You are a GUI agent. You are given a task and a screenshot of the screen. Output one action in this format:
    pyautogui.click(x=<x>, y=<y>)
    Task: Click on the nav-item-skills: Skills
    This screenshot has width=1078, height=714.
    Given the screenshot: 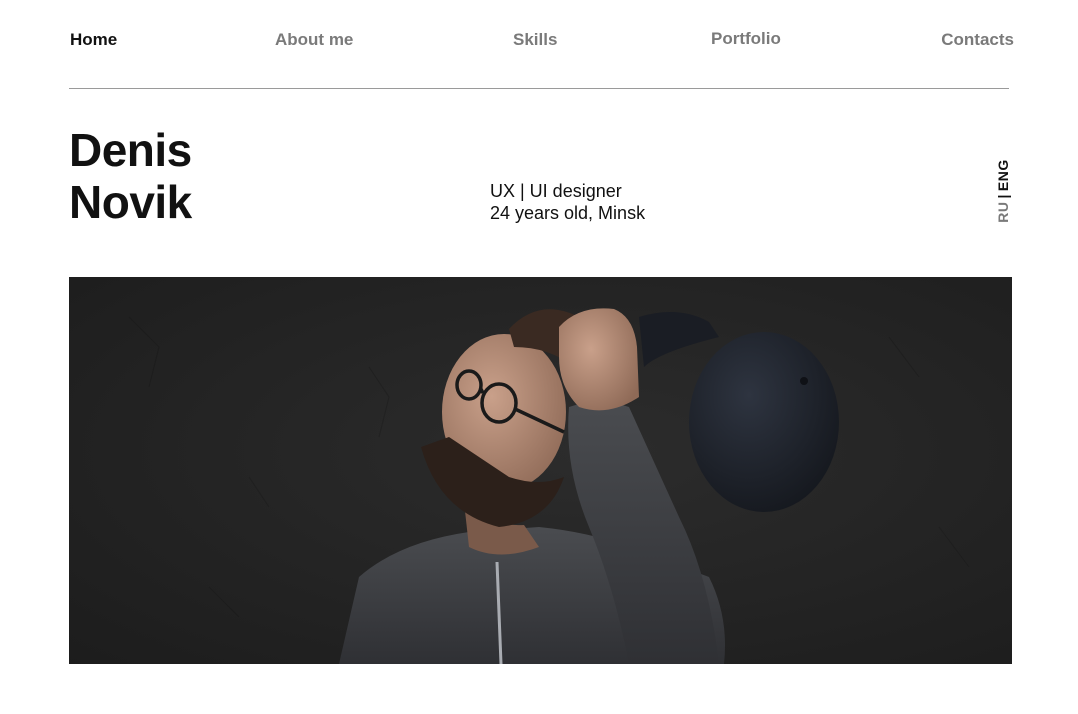 What is the action you would take?
    pyautogui.click(x=535, y=40)
    